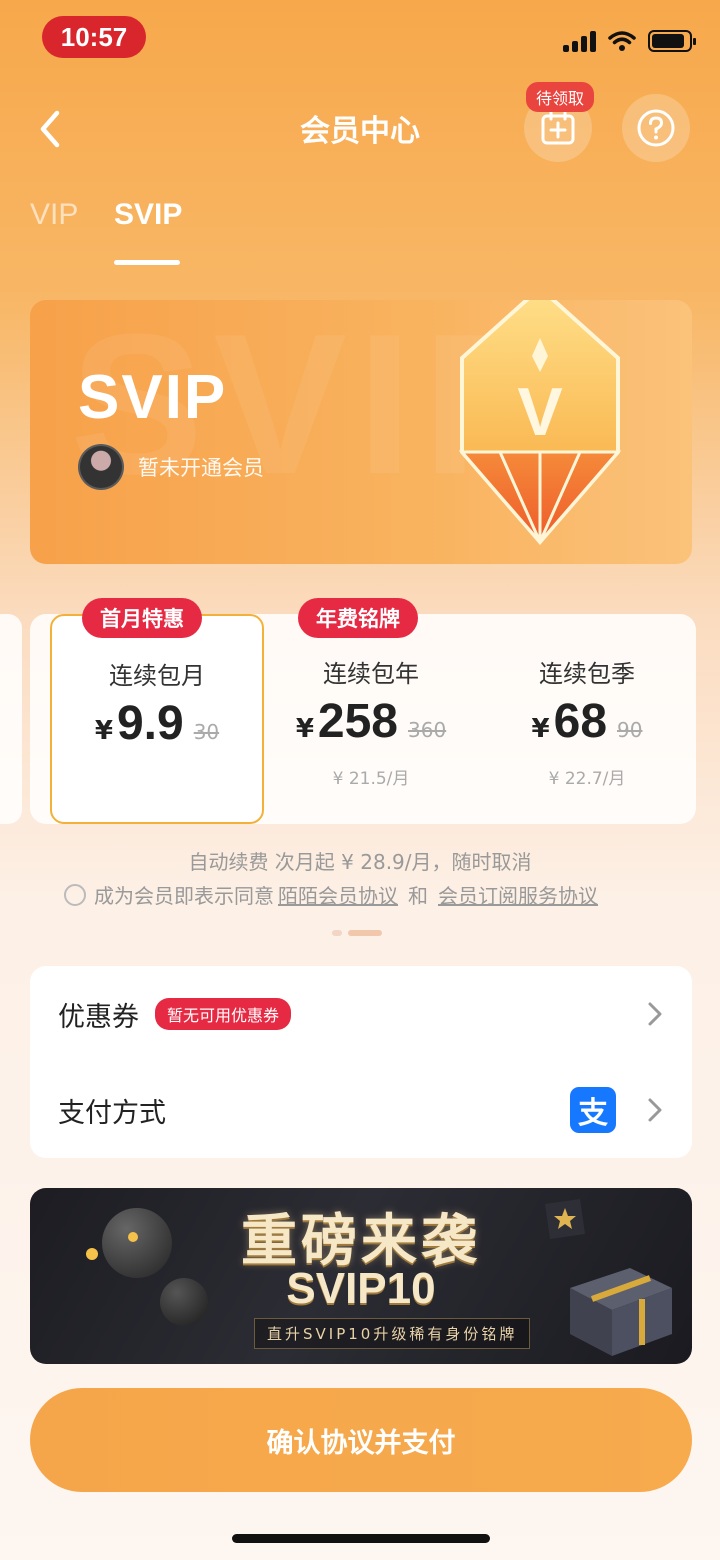 The height and width of the screenshot is (1560, 720). Describe the element at coordinates (75, 894) in the screenshot. I see `agree-radio` at that location.